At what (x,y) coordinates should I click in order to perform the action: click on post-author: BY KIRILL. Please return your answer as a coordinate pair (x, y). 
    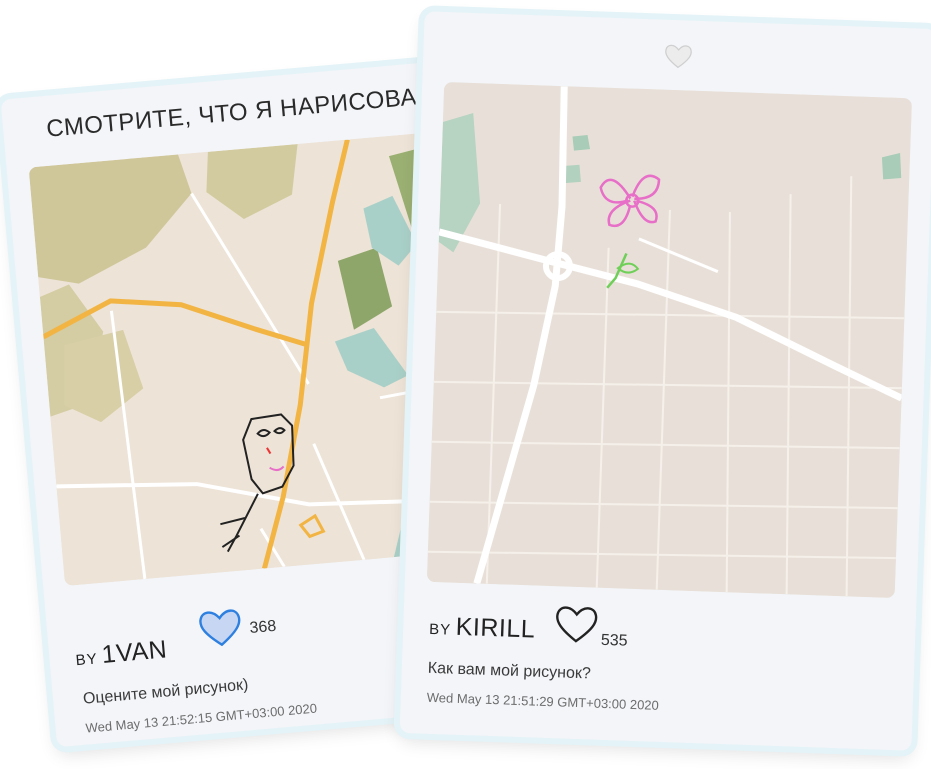
    Looking at the image, I should click on (482, 628).